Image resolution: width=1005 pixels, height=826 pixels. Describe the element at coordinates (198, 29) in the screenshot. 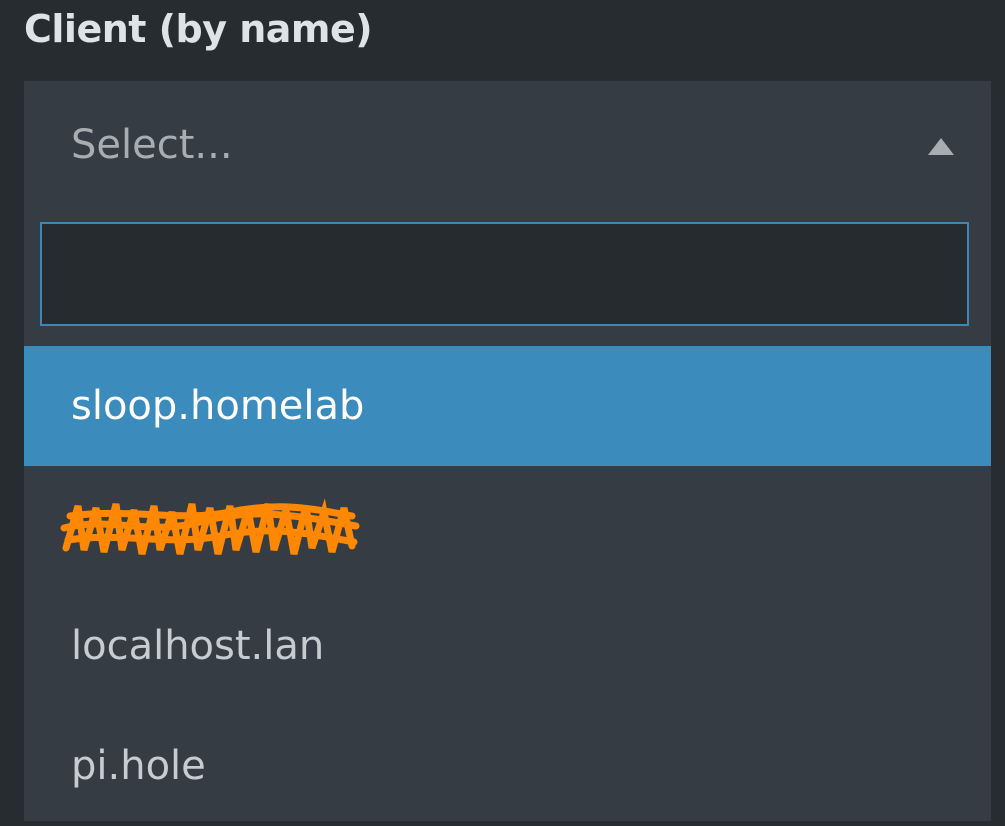

I see `field-label: Client (by name)` at that location.